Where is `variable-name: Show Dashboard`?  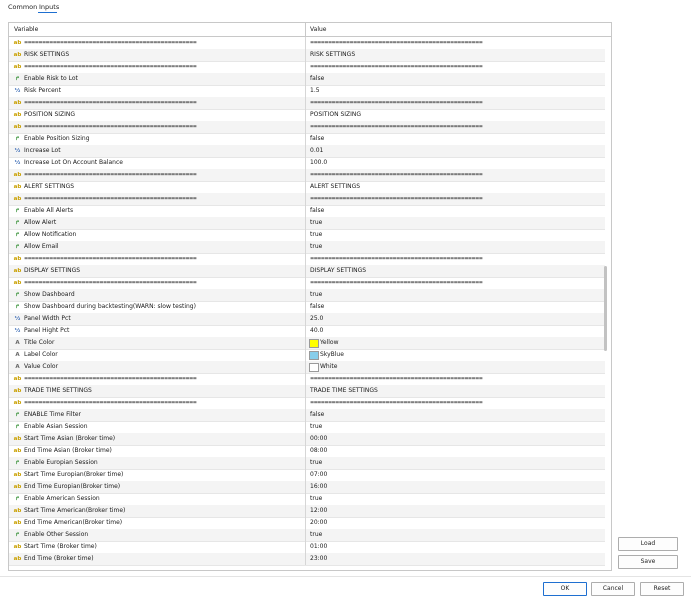 variable-name: Show Dashboard is located at coordinates (49, 294).